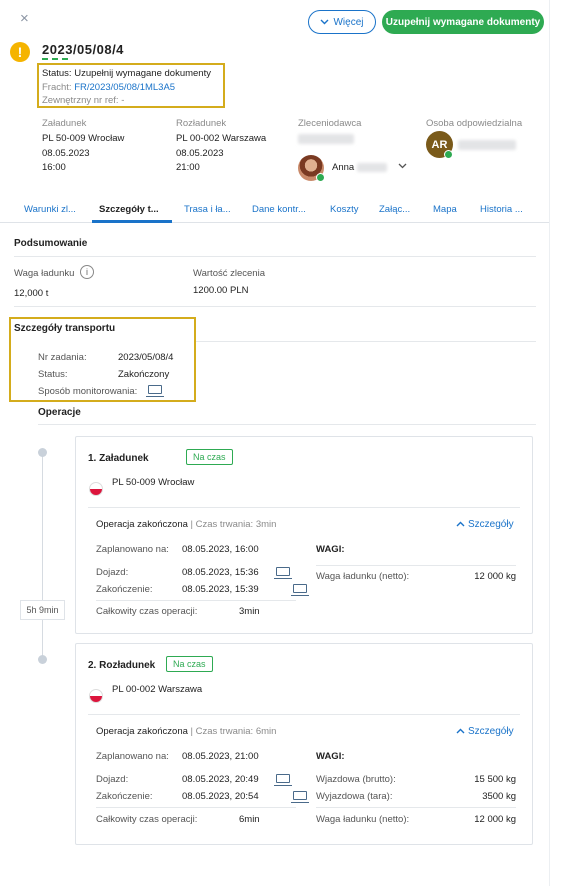  What do you see at coordinates (96, 489) in the screenshot?
I see `poland-flag-icon` at bounding box center [96, 489].